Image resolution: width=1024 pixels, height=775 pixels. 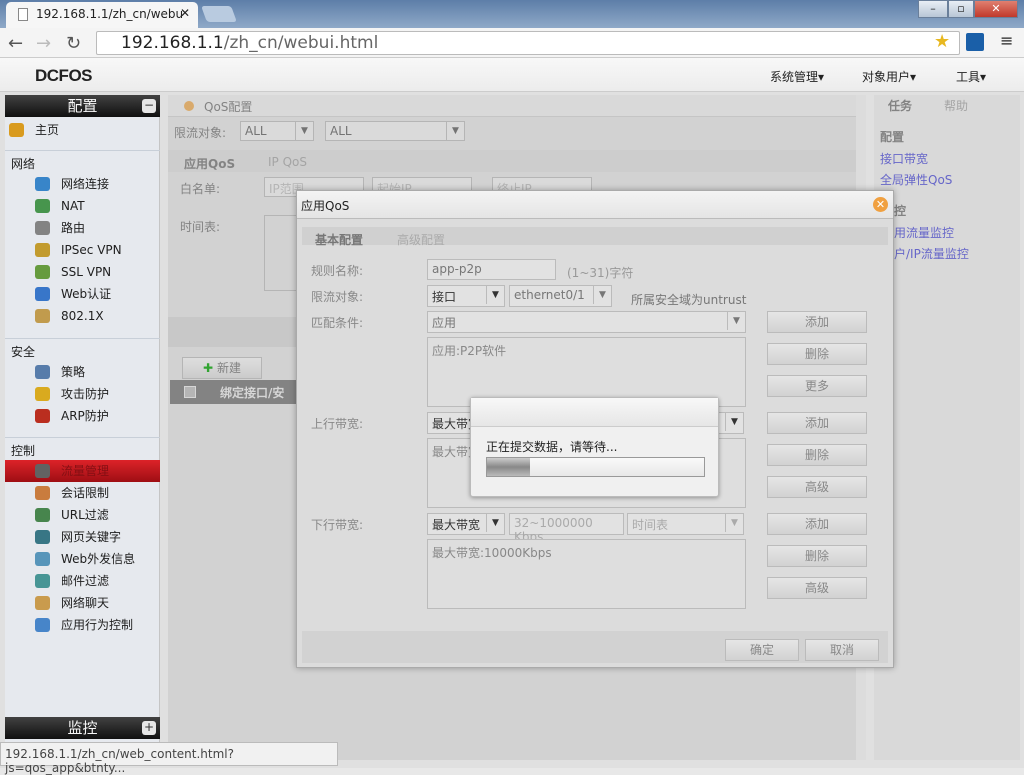 What do you see at coordinates (15, 43) in the screenshot?
I see `back-icon: ←` at bounding box center [15, 43].